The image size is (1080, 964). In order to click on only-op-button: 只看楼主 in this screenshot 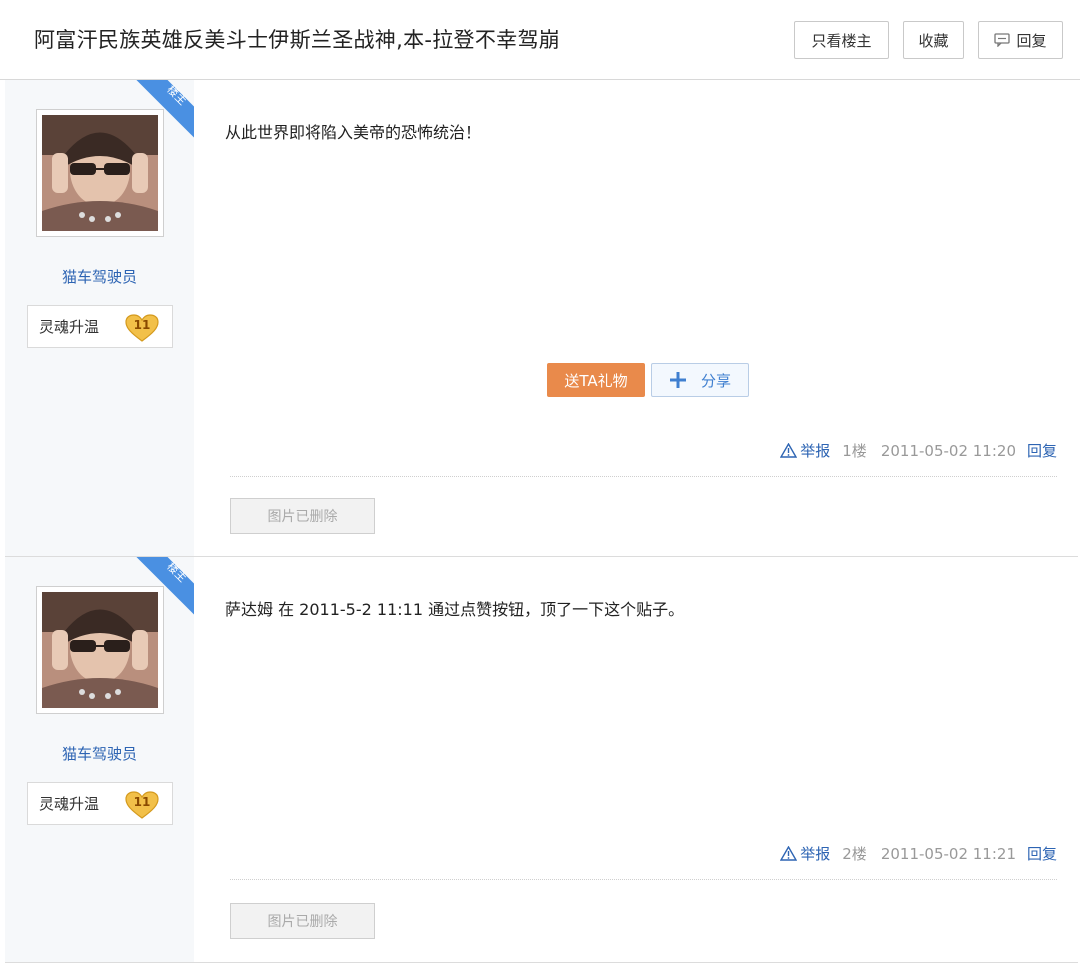, I will do `click(841, 40)`.